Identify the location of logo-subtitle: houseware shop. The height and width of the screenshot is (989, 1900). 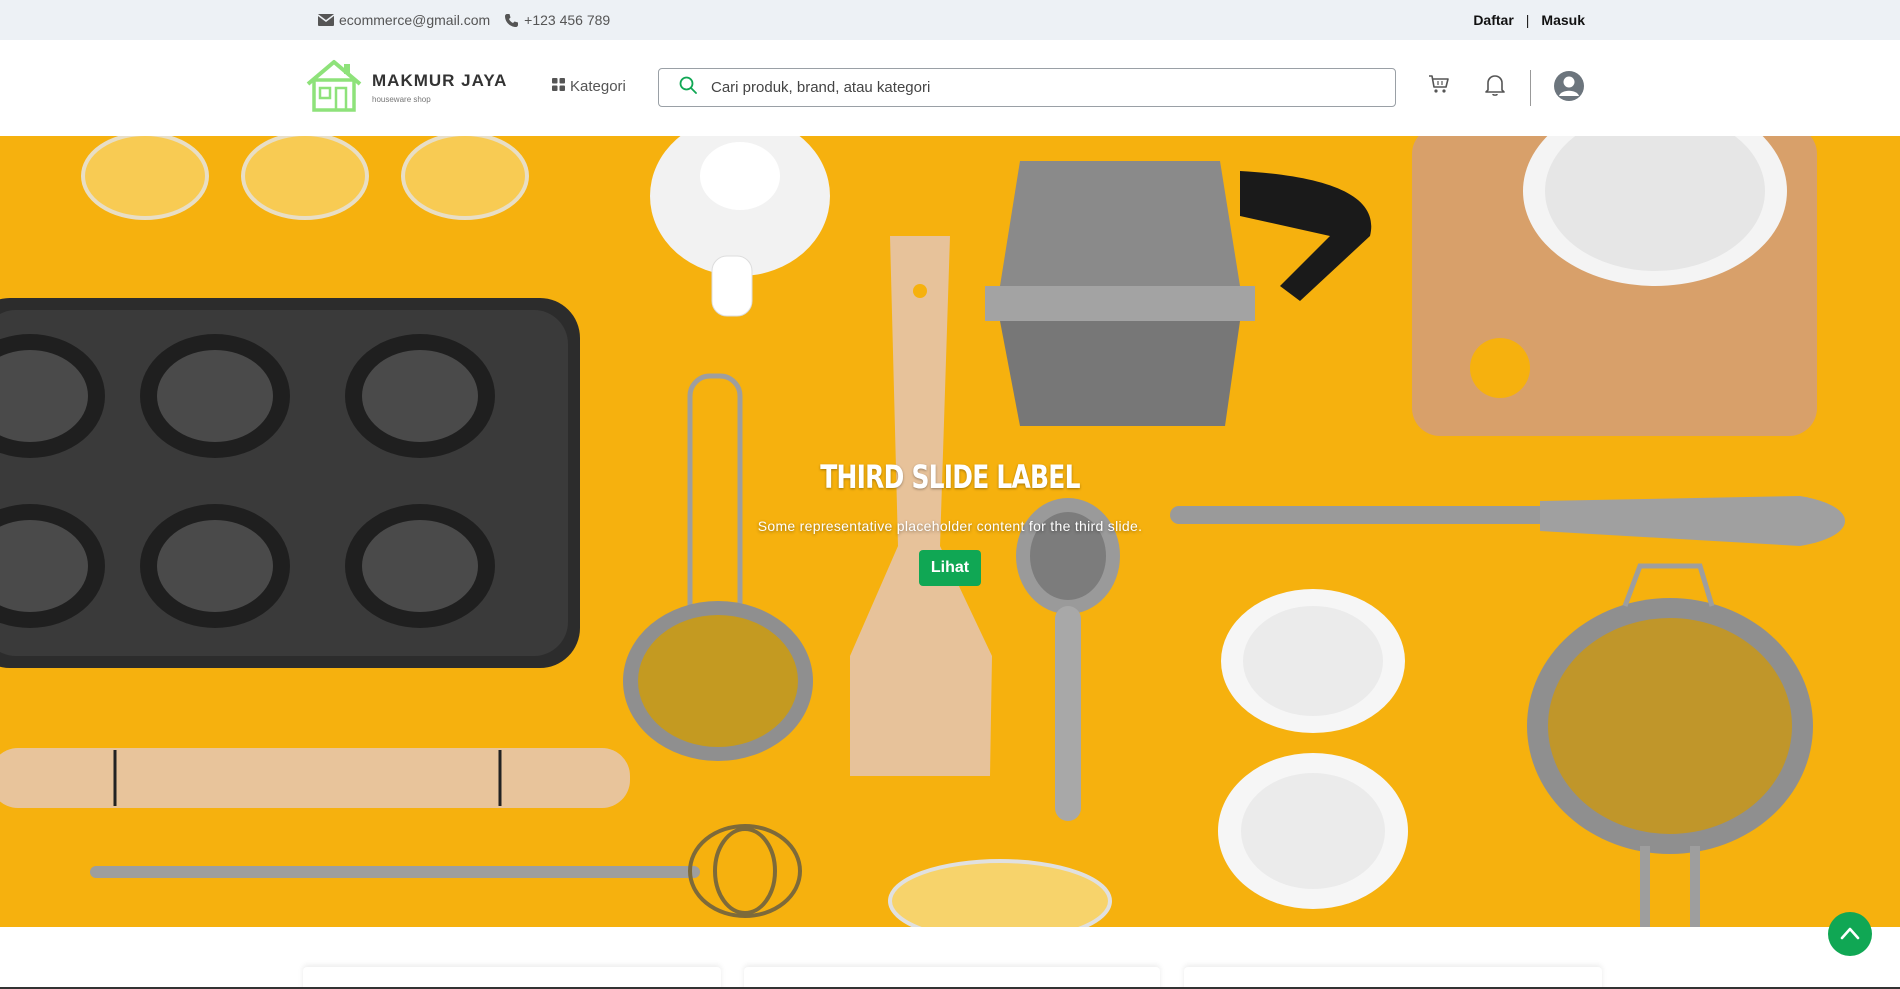
(401, 99).